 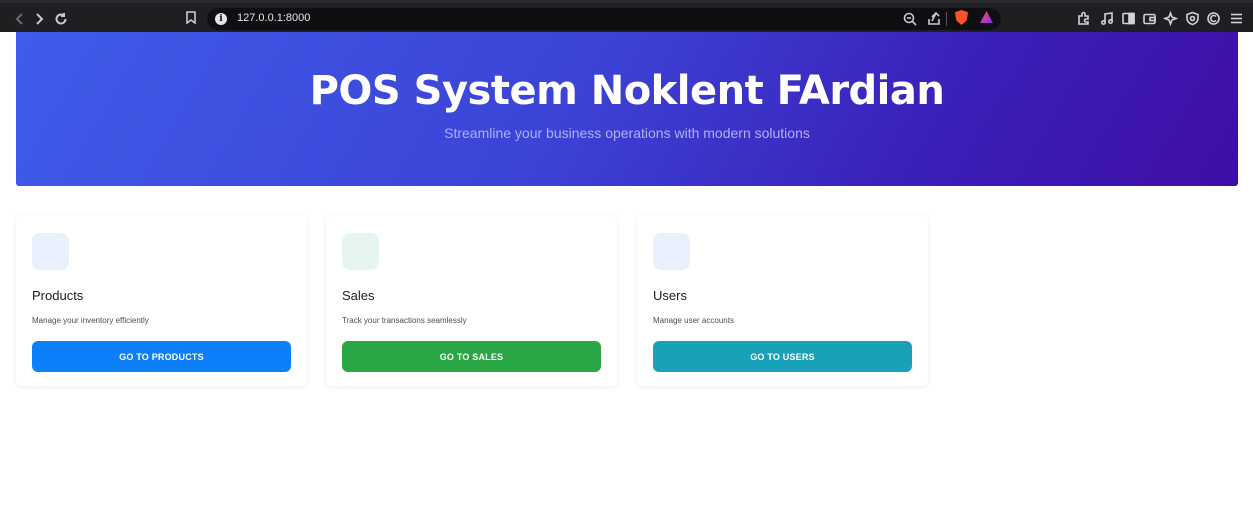 I want to click on sidebar-icon, so click(x=1128, y=18).